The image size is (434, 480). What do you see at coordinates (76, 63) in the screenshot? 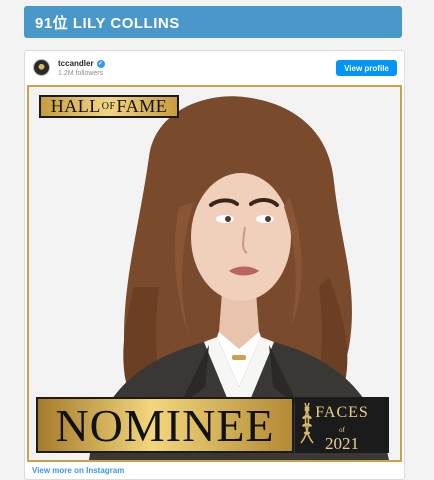
I see `username-text: tccandler` at bounding box center [76, 63].